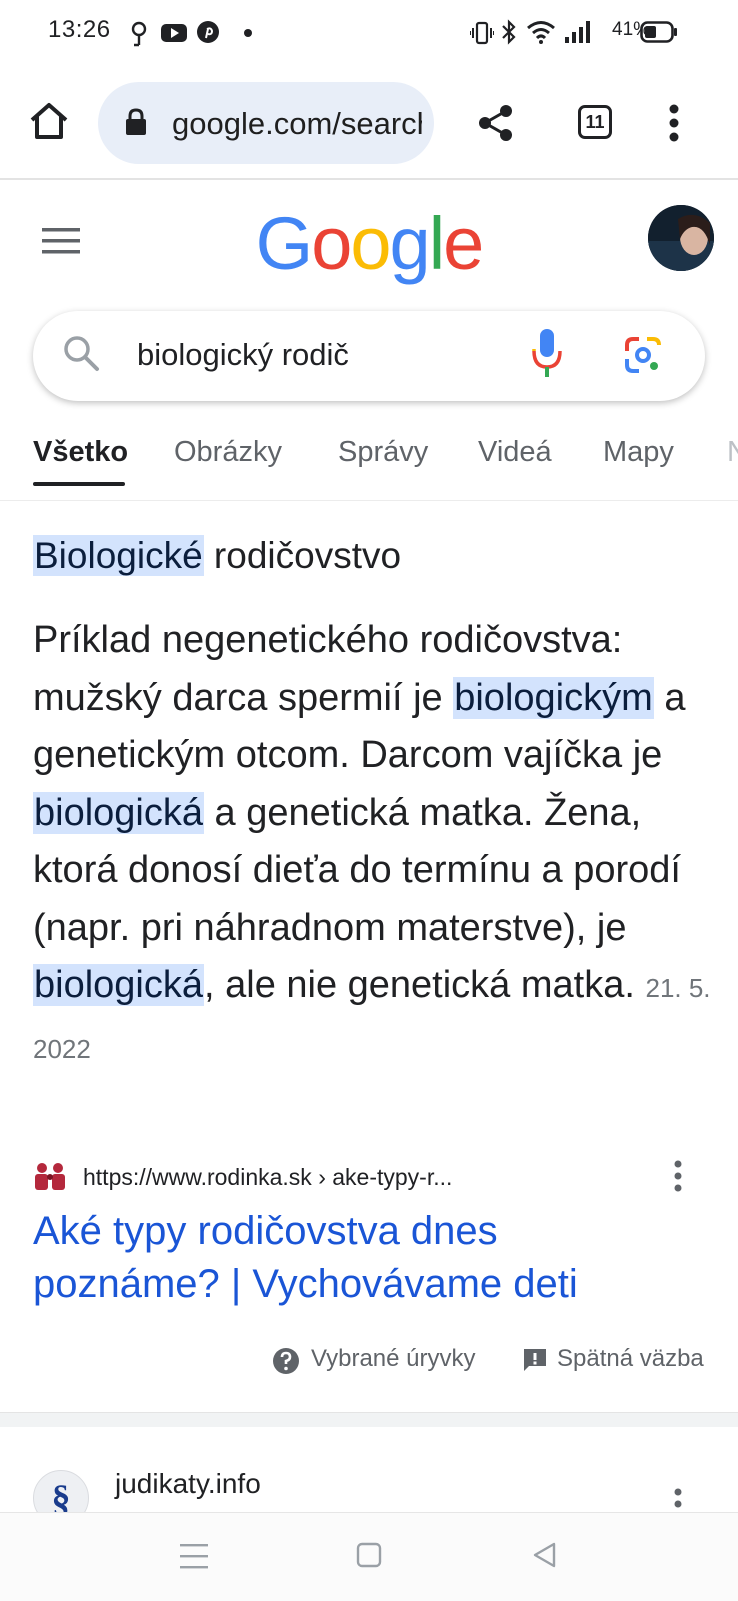  What do you see at coordinates (383, 452) in the screenshot?
I see `tab-news: Správy` at bounding box center [383, 452].